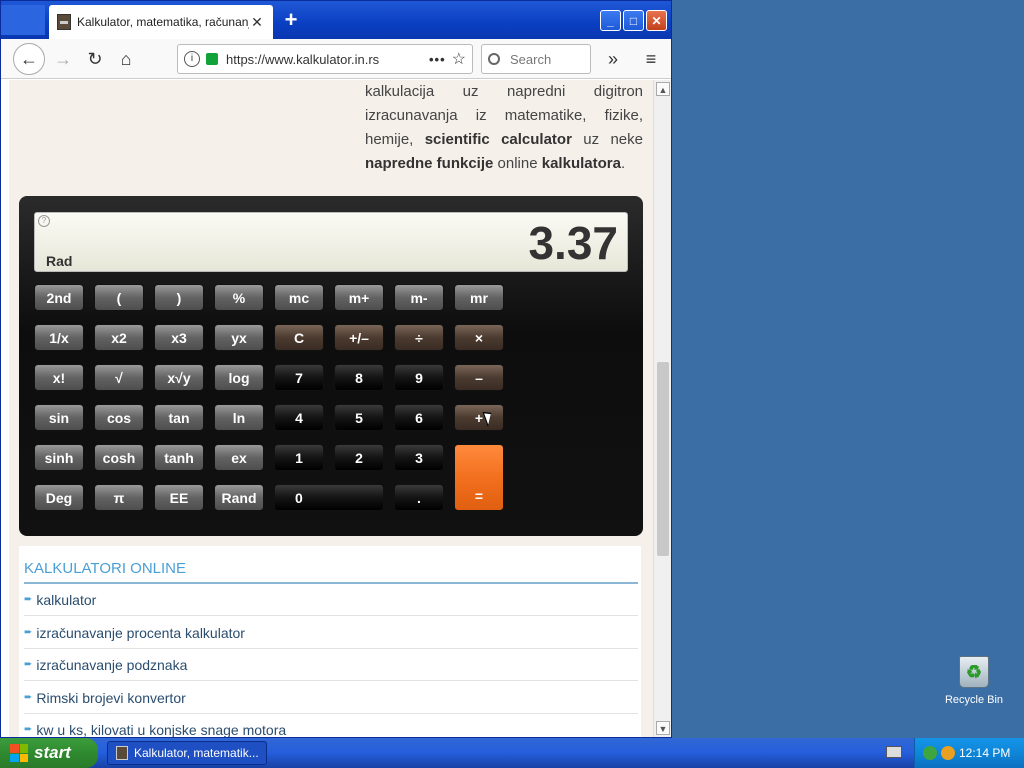 The image size is (1024, 768). What do you see at coordinates (119, 297) in the screenshot?
I see `key-open-paren: (` at bounding box center [119, 297].